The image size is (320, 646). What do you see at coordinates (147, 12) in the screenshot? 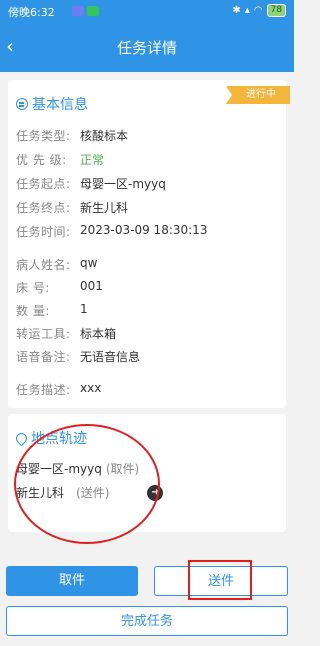
I see `status-bar: 傍晚6:32 ✱ ▴ ◠ 78` at bounding box center [147, 12].